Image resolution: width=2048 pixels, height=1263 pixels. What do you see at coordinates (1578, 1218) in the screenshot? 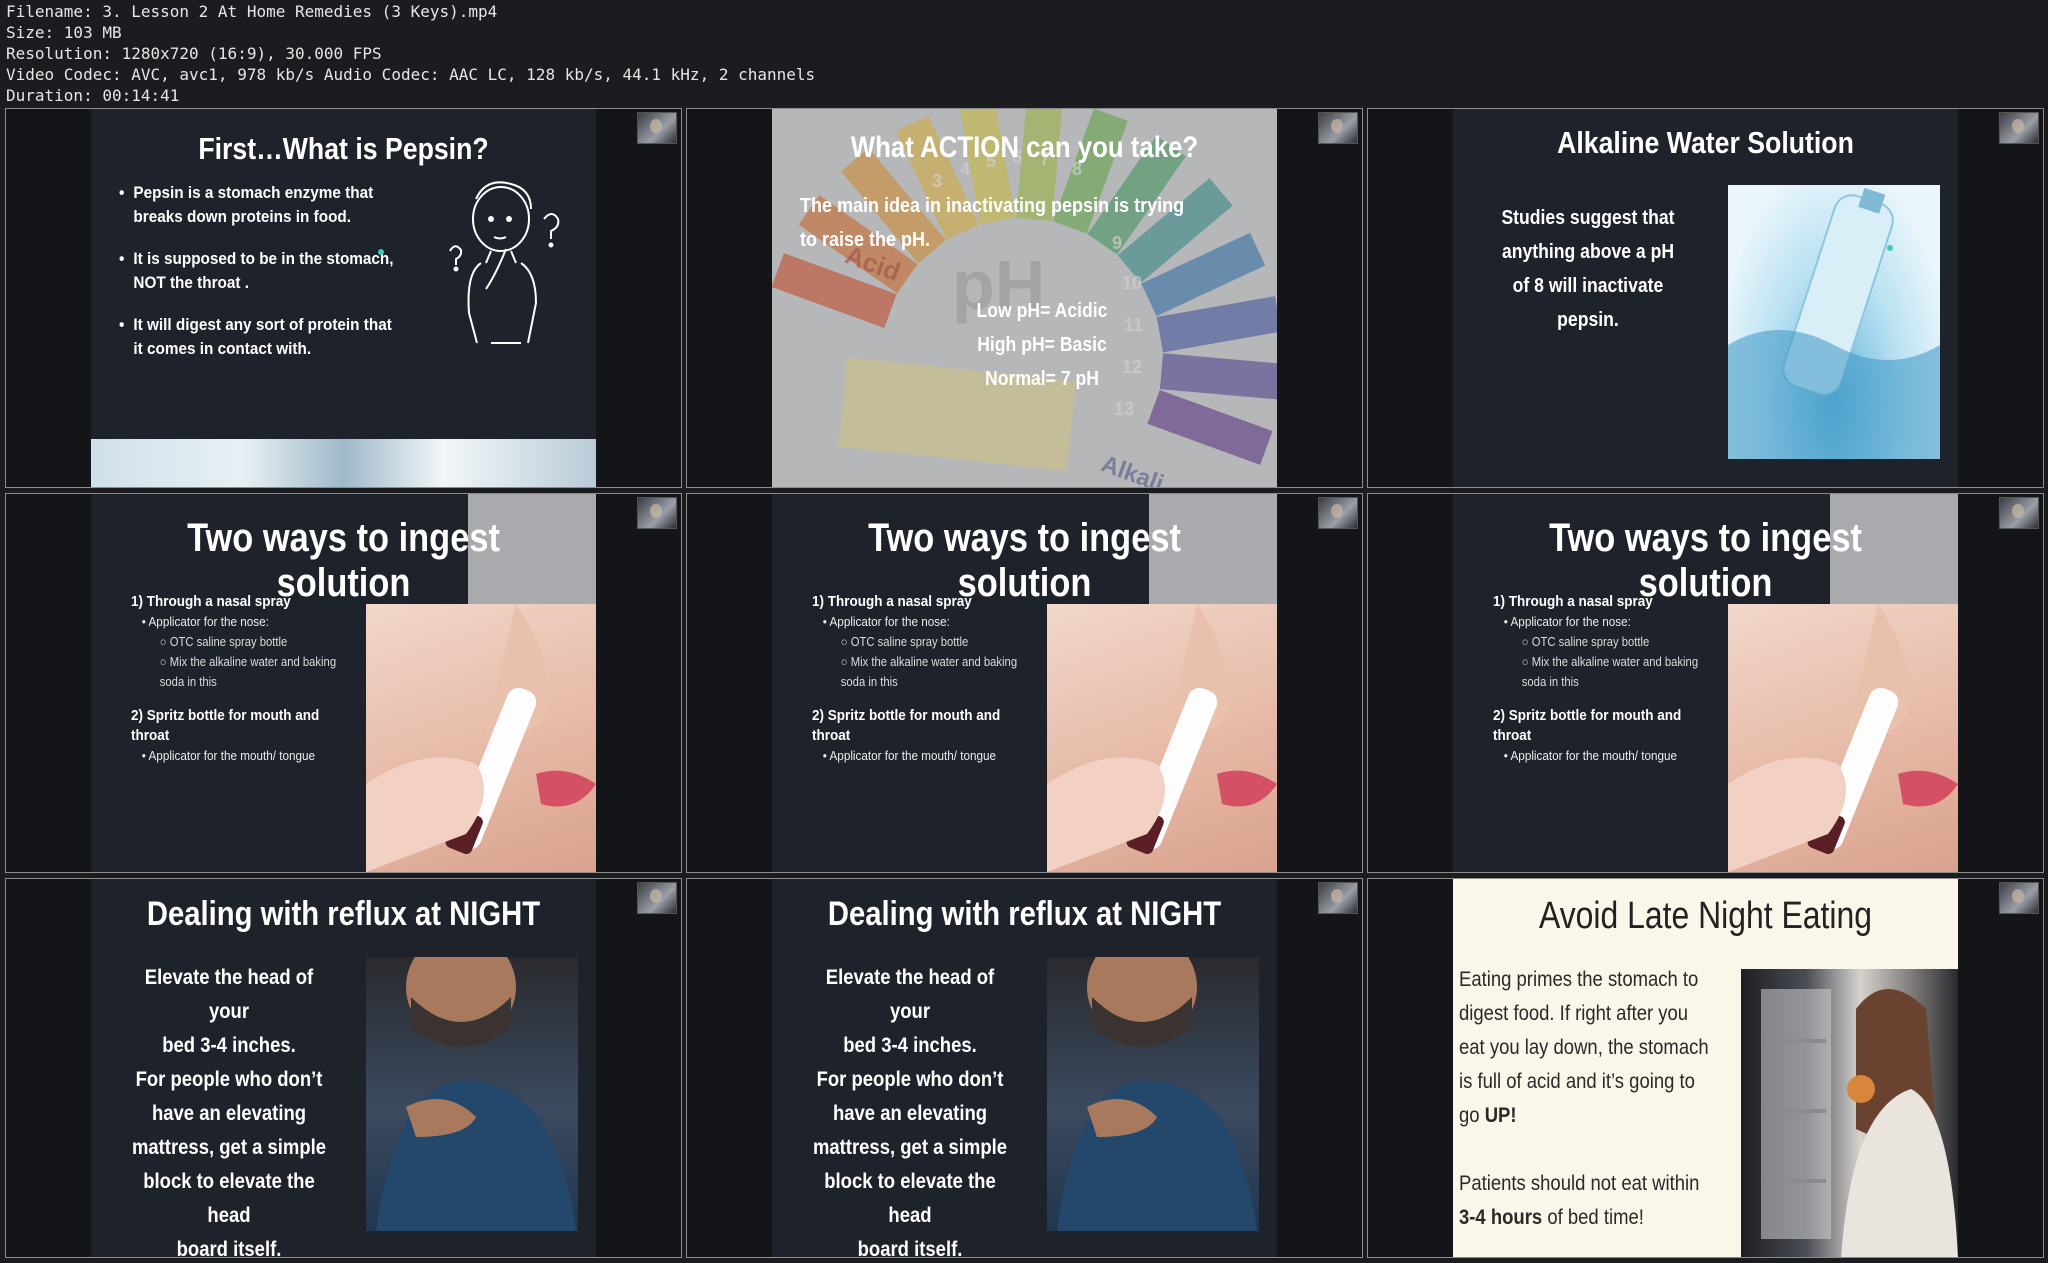
I see `late-line-hours: 3-4 hours of bed time!` at bounding box center [1578, 1218].